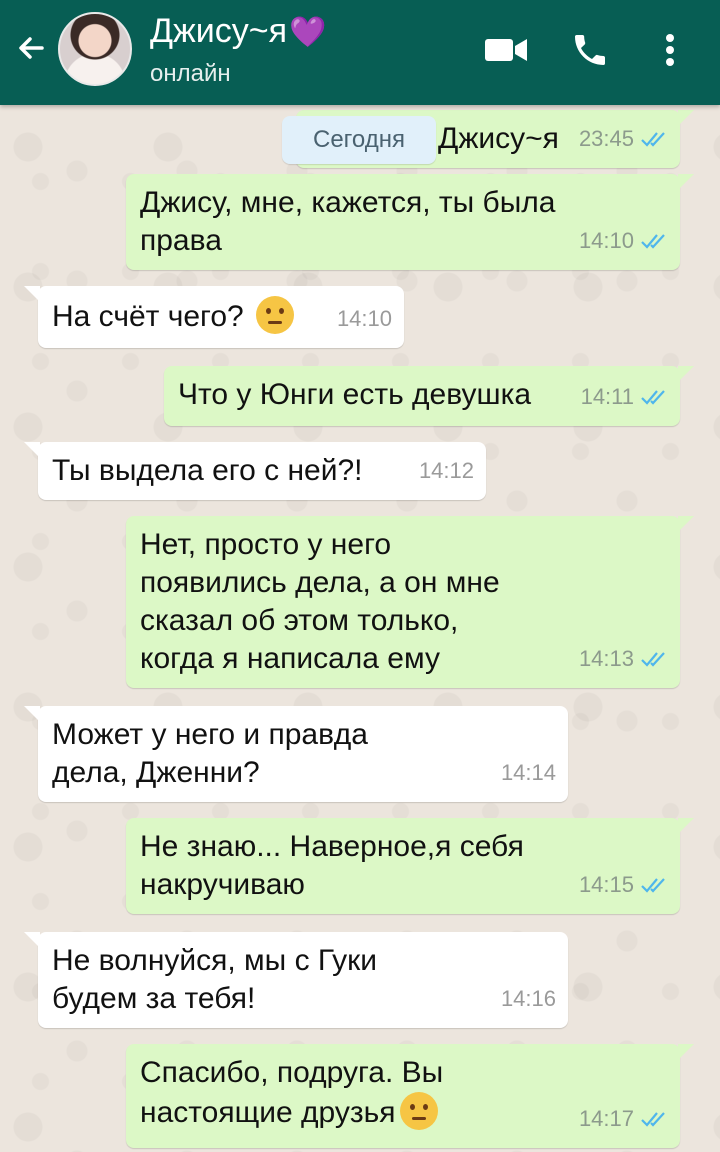  I want to click on message-meta: 23:45, so click(623, 139).